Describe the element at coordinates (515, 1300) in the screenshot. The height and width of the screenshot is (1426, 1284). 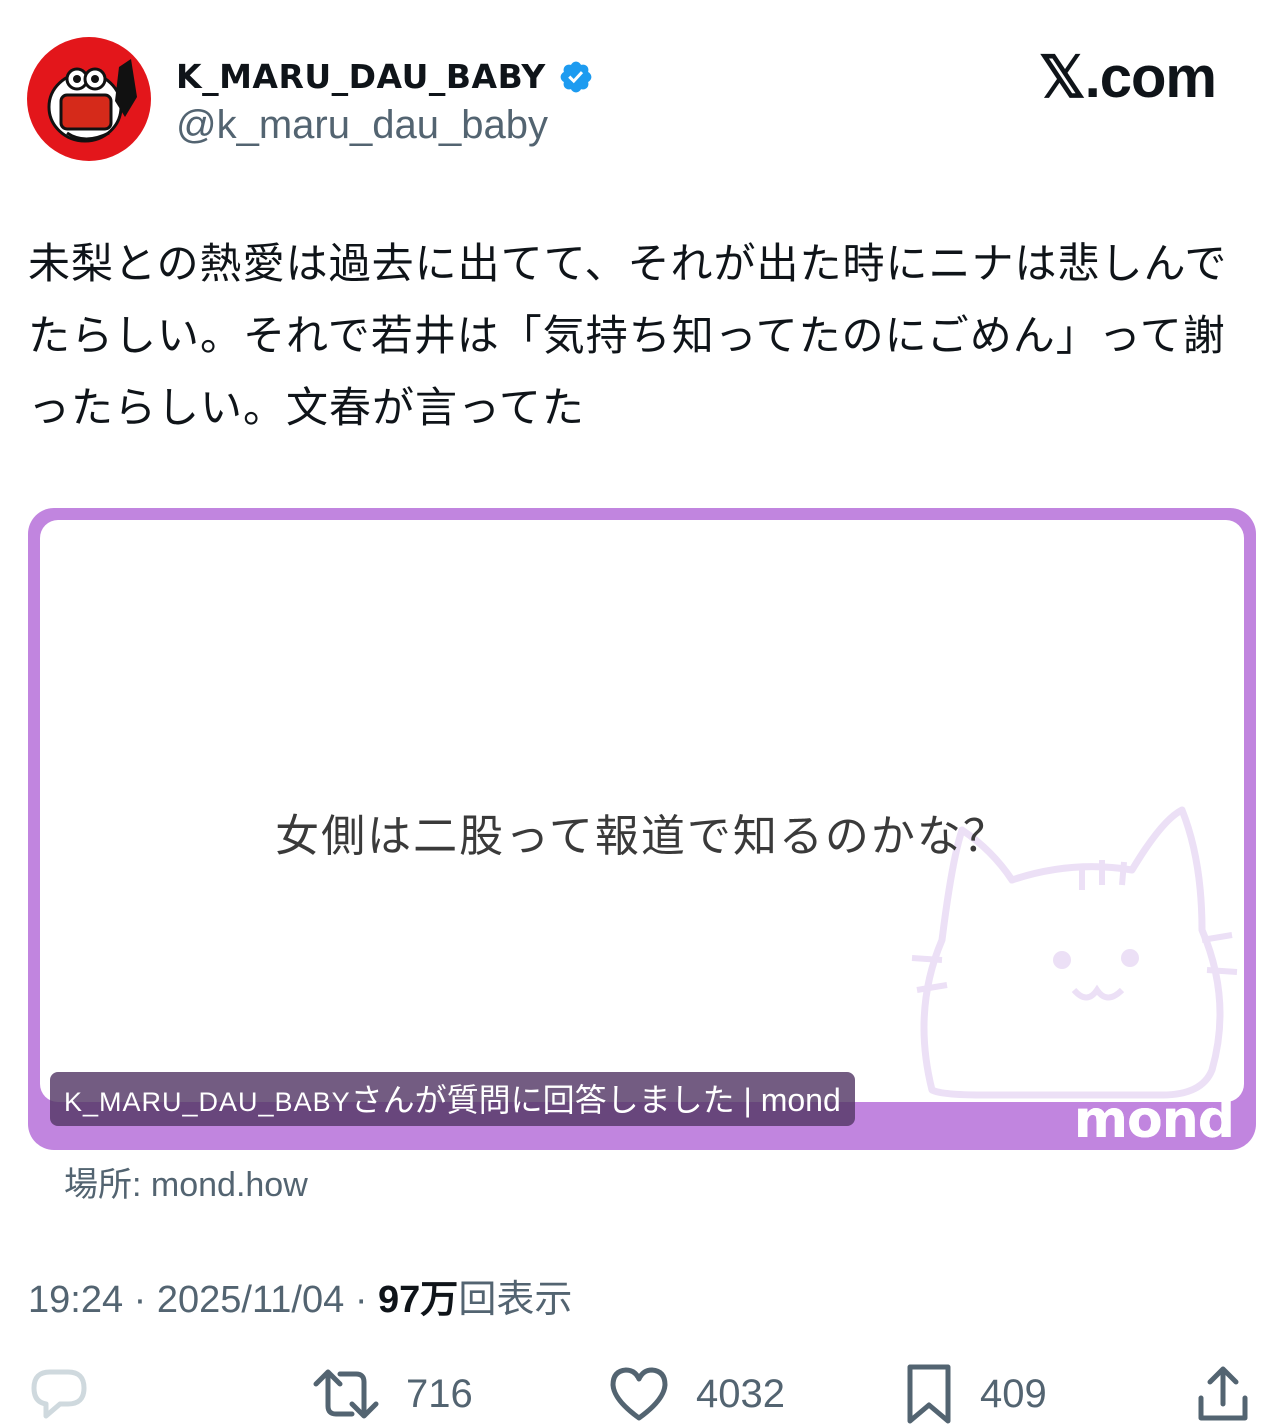
I see `views-label: 回表示` at that location.